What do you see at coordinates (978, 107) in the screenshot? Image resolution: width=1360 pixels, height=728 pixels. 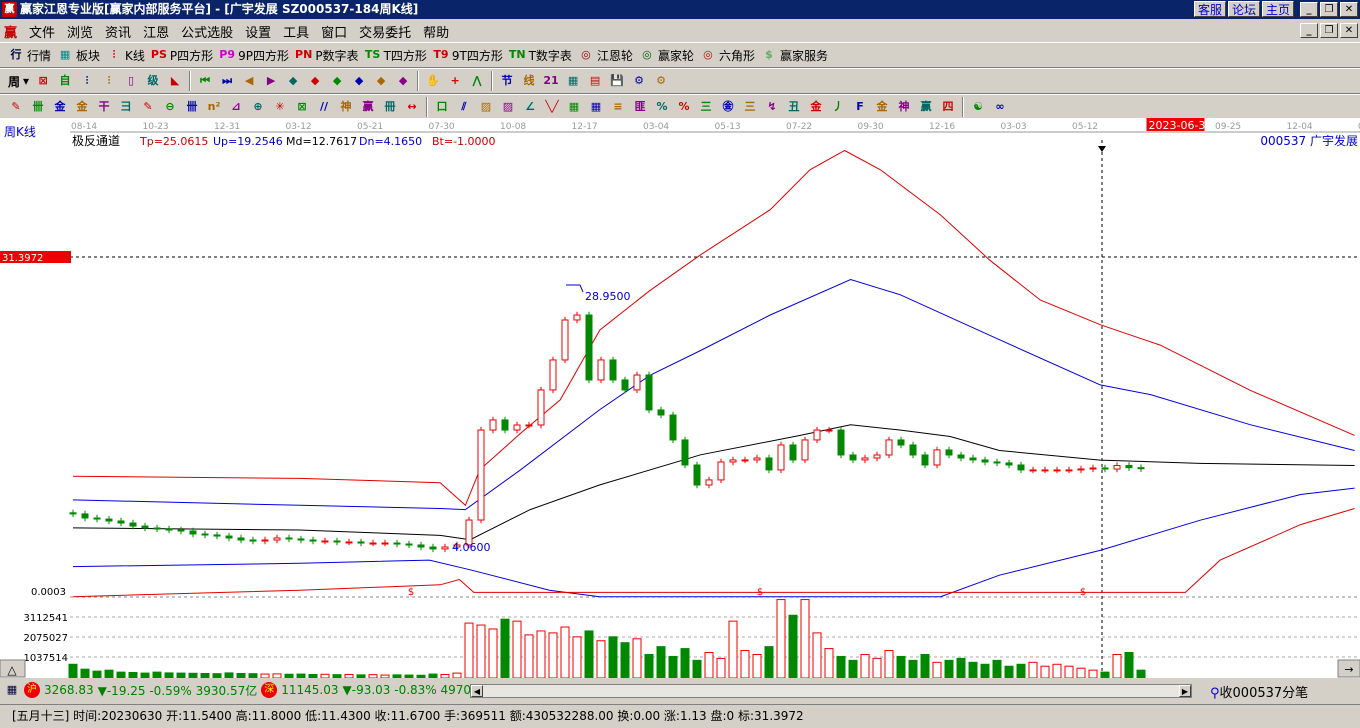 I see `drawing-tool-icon: ☯` at bounding box center [978, 107].